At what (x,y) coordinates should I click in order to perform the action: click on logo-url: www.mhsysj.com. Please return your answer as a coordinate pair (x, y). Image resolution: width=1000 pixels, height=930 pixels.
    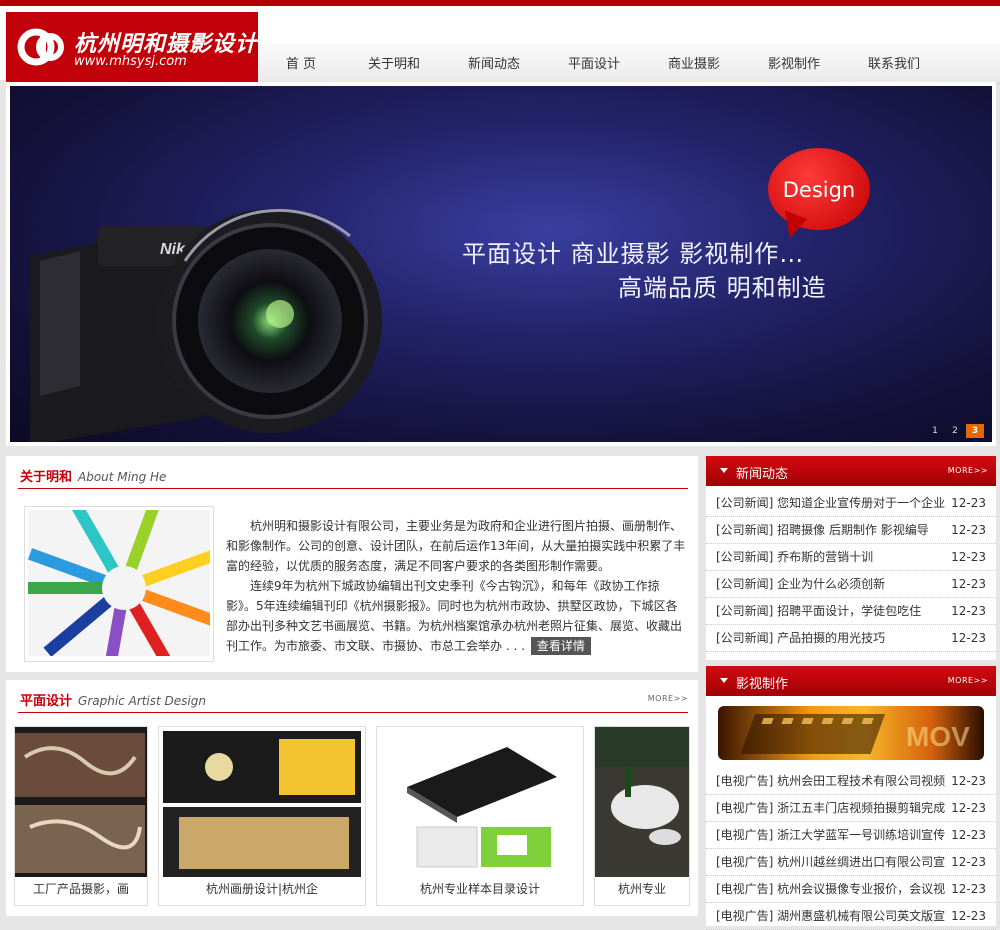
    Looking at the image, I should click on (130, 61).